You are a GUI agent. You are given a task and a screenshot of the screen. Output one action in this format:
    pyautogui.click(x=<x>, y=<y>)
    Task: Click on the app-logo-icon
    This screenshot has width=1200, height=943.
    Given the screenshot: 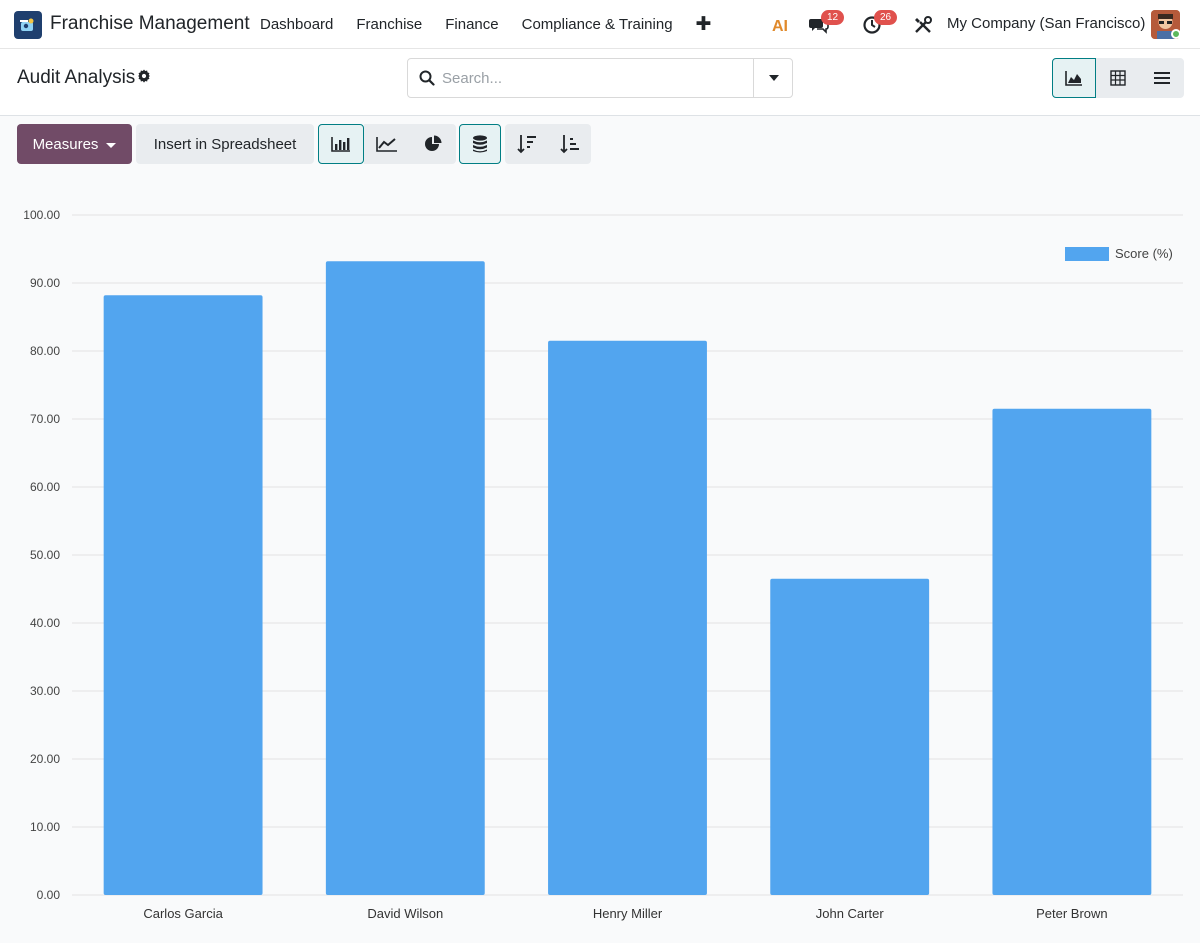 What is the action you would take?
    pyautogui.click(x=28, y=25)
    